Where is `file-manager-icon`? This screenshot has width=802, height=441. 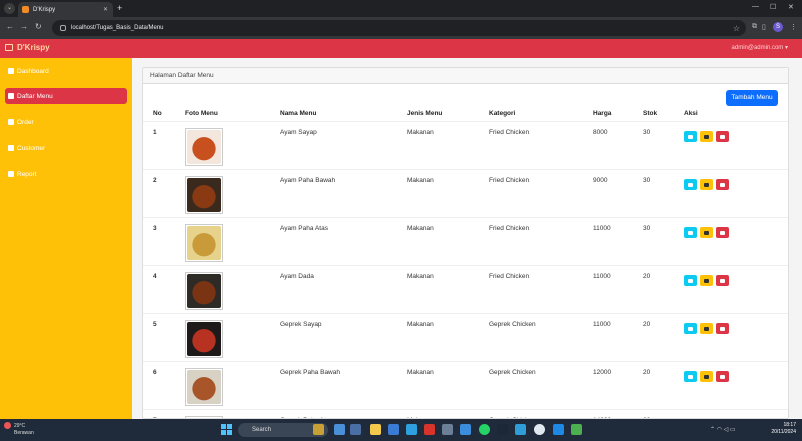
file-manager-icon is located at coordinates (375, 429).